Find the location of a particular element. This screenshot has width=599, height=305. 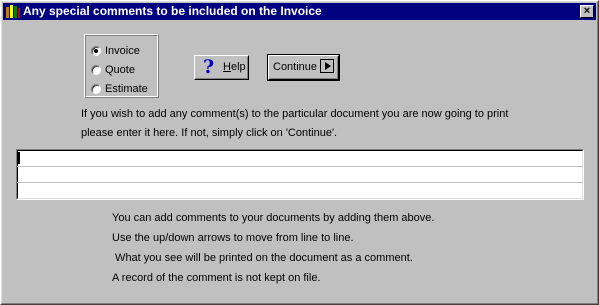

radio-quote-label: Quote is located at coordinates (120, 70).